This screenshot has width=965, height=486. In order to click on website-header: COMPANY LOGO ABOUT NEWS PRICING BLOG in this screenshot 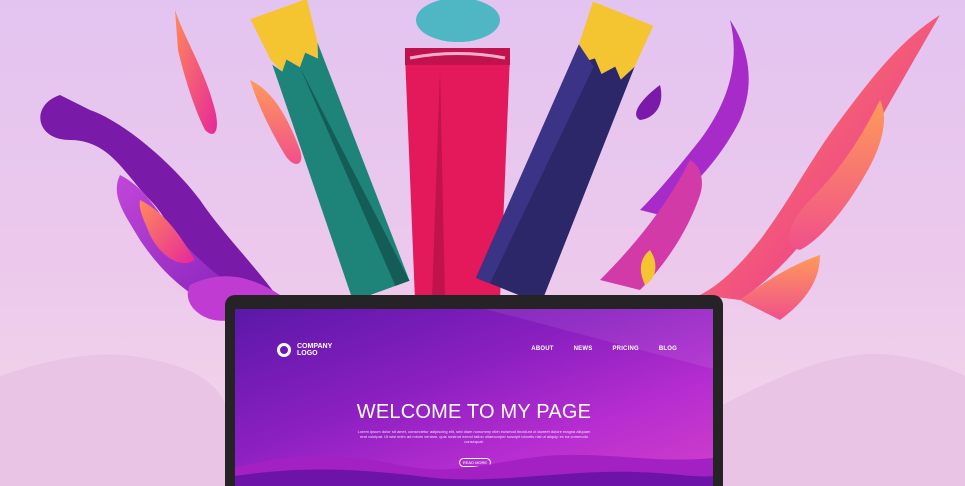, I will do `click(474, 339)`.